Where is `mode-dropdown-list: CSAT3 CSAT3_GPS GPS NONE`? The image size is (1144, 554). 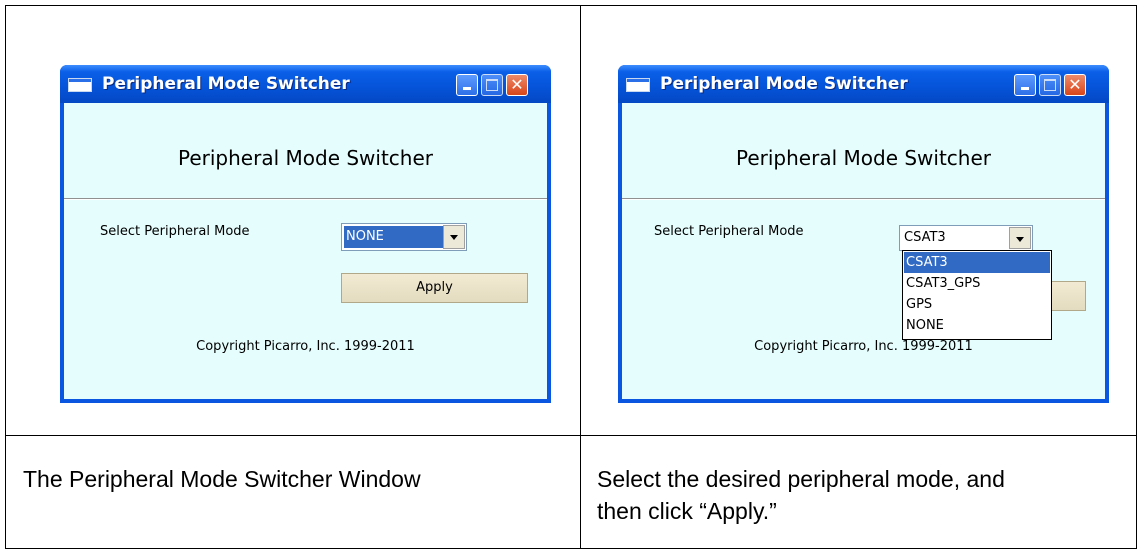
mode-dropdown-list: CSAT3 CSAT3_GPS GPS NONE is located at coordinates (977, 295).